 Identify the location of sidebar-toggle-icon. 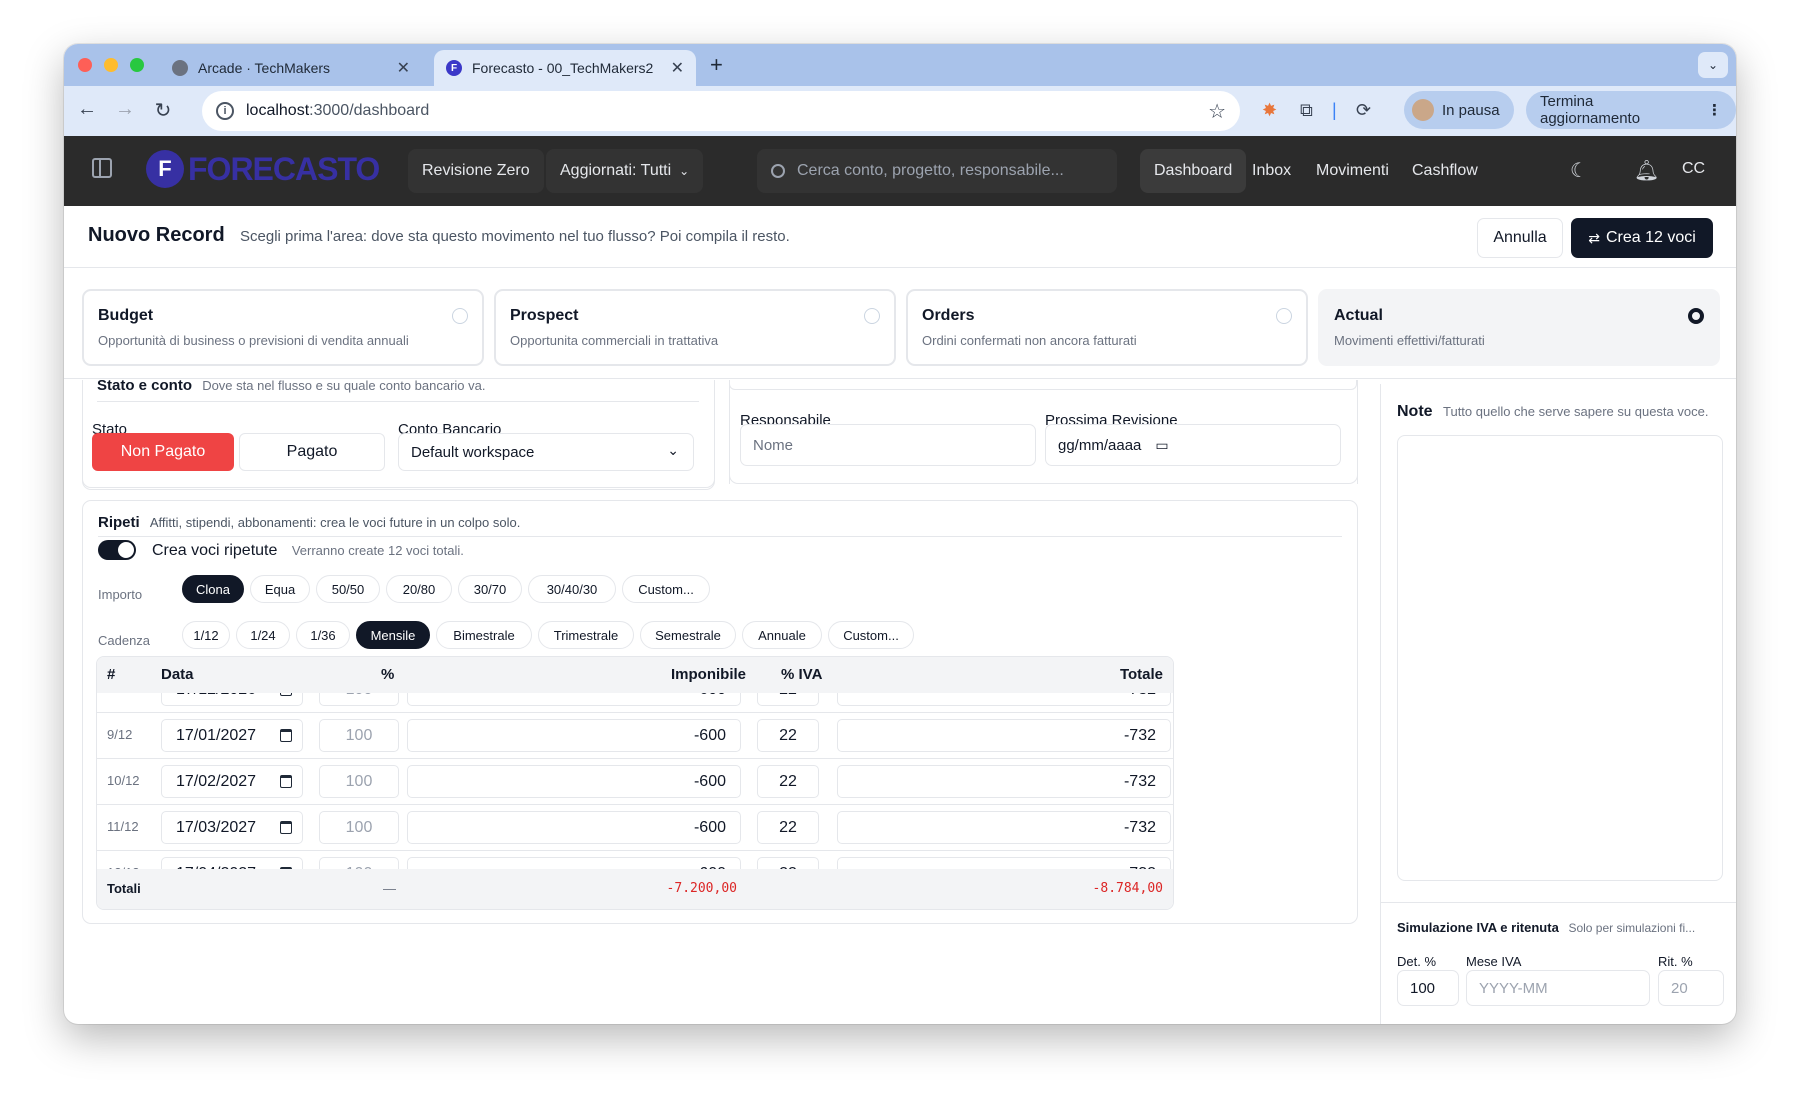
(102, 168).